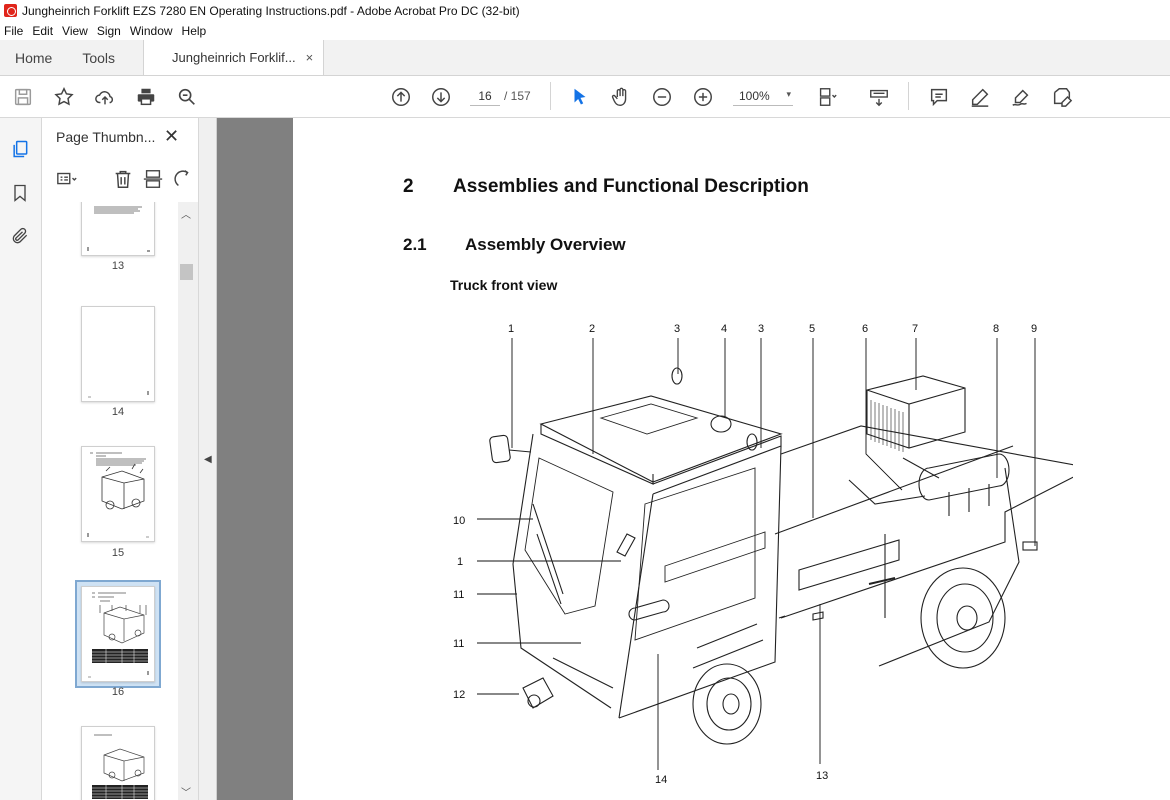 The width and height of the screenshot is (1170, 800). I want to click on save-icon, so click(23, 97).